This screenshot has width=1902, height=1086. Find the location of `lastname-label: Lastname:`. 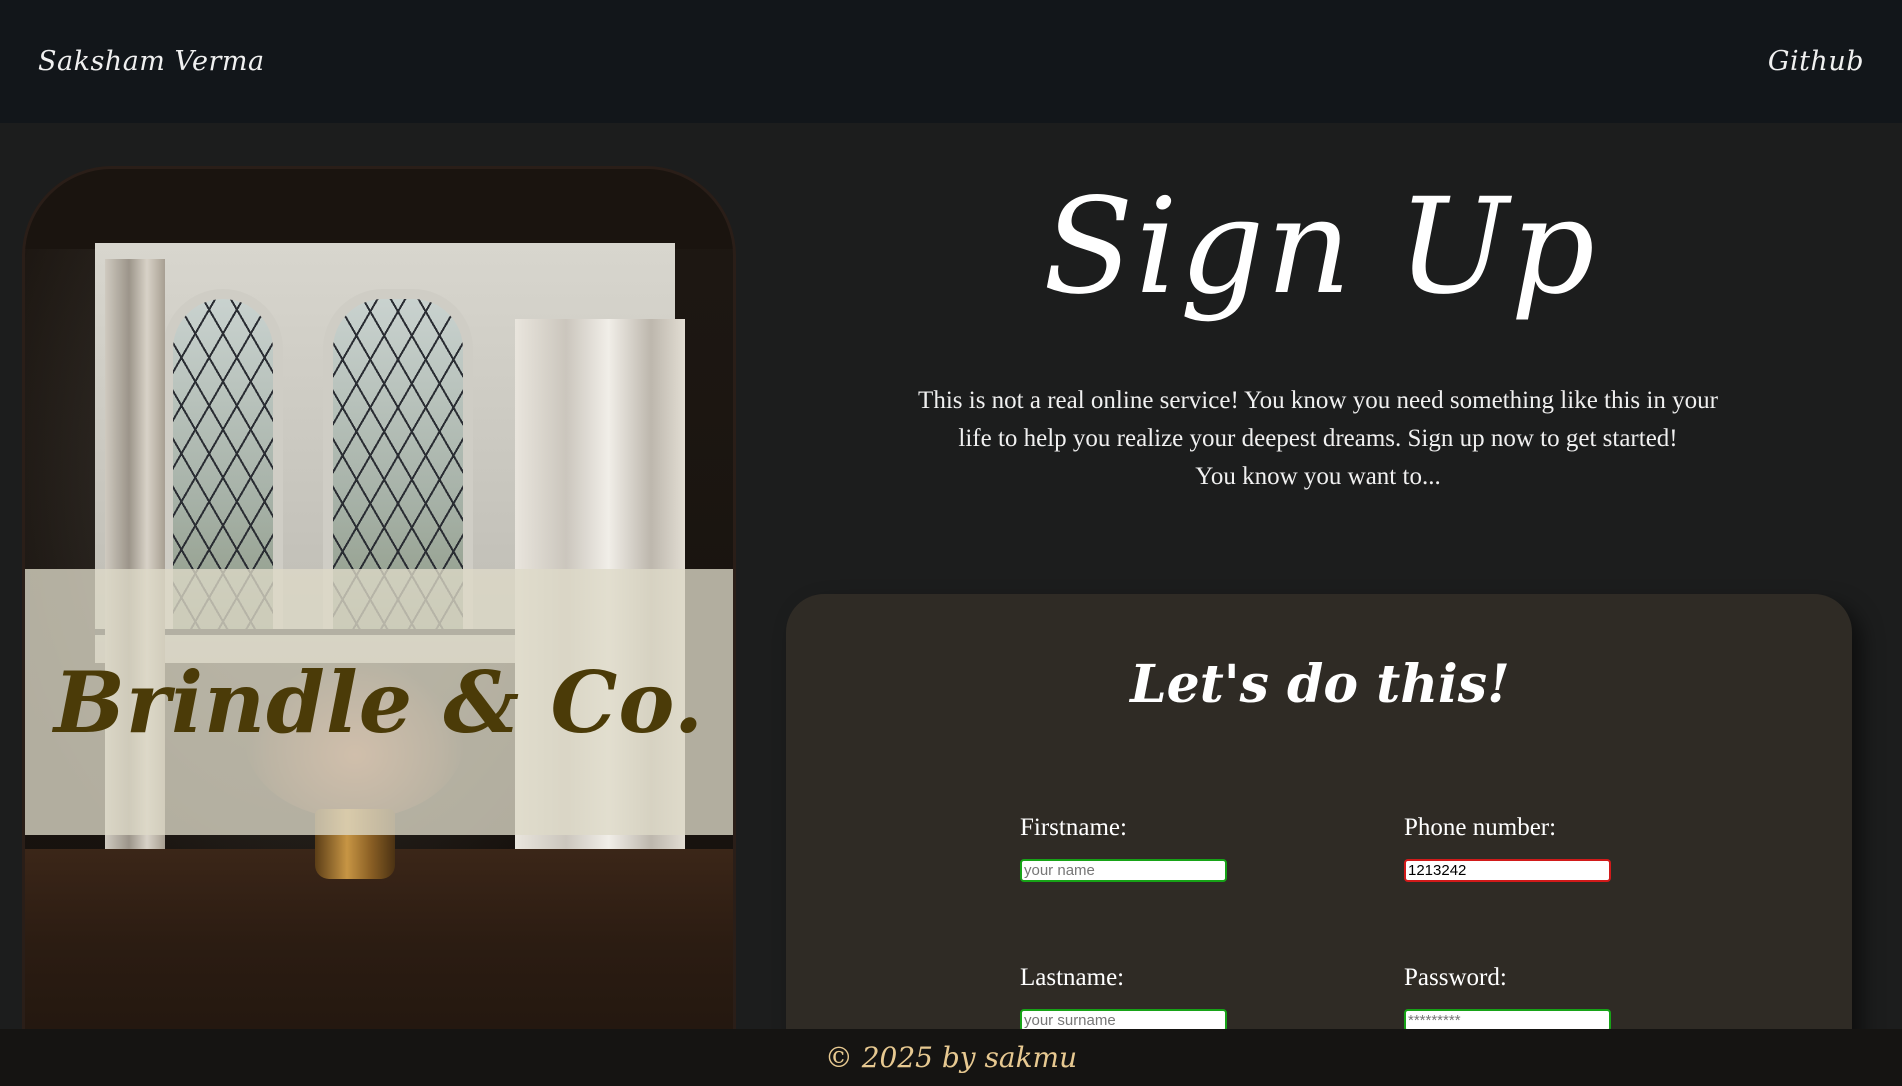

lastname-label: Lastname: is located at coordinates (1072, 977).